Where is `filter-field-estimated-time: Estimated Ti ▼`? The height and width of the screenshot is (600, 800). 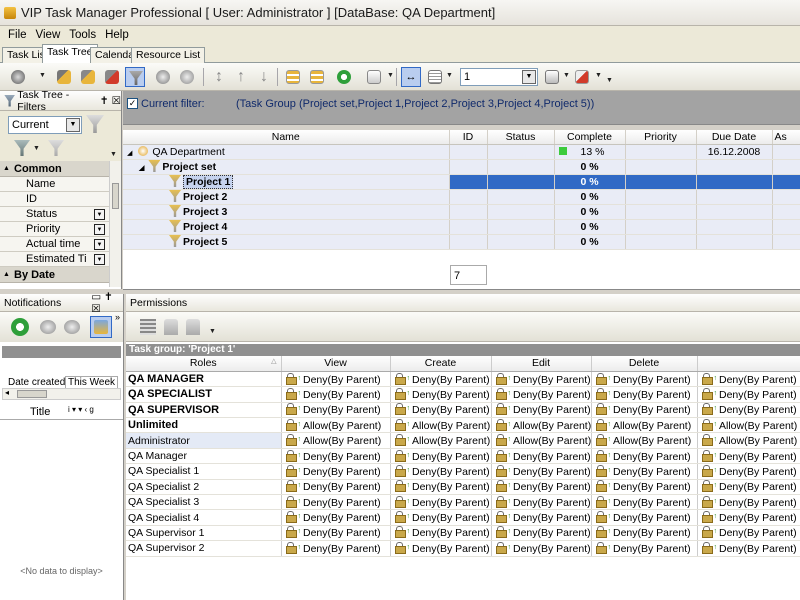 filter-field-estimated-time: Estimated Ti ▼ is located at coordinates (60, 259).